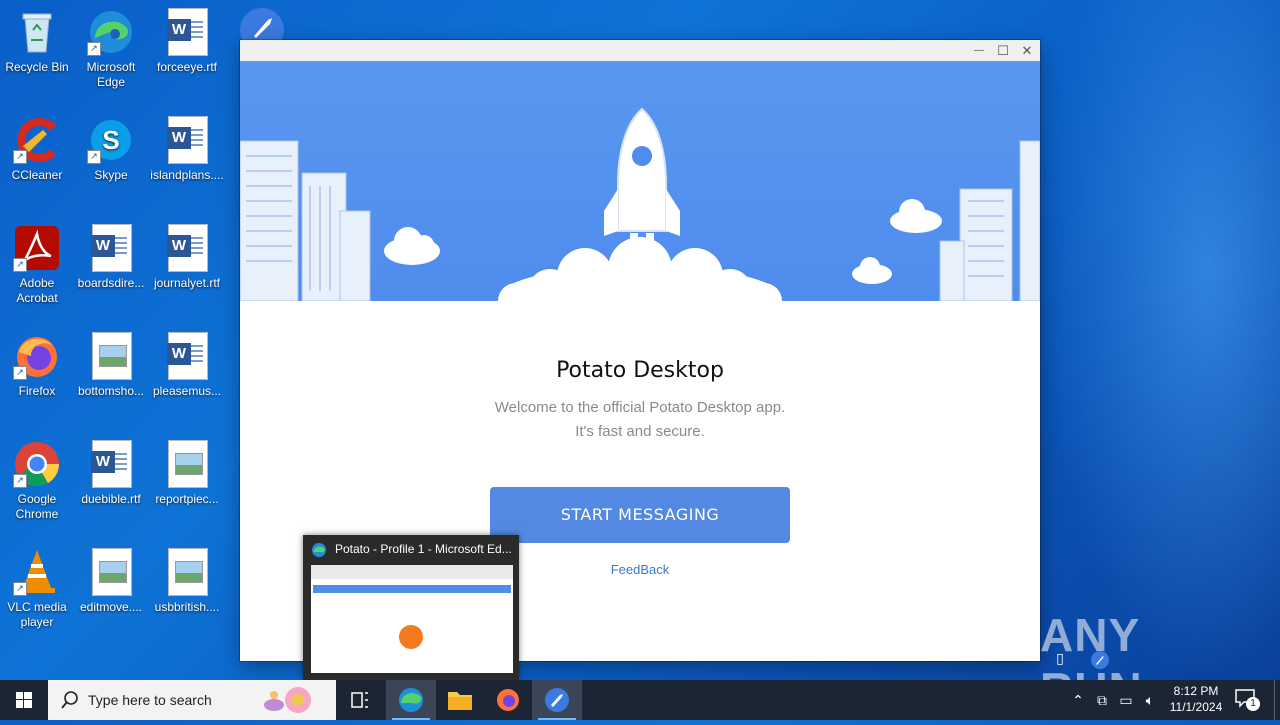  What do you see at coordinates (640, 431) in the screenshot?
I see `welcome-line-2: It's fast and secure.` at bounding box center [640, 431].